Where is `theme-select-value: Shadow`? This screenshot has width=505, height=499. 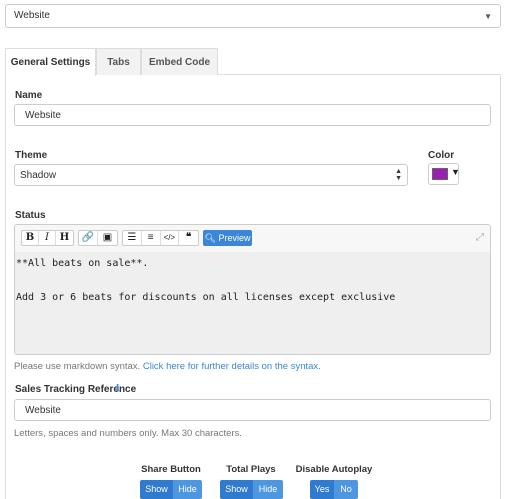 theme-select-value: Shadow is located at coordinates (38, 175).